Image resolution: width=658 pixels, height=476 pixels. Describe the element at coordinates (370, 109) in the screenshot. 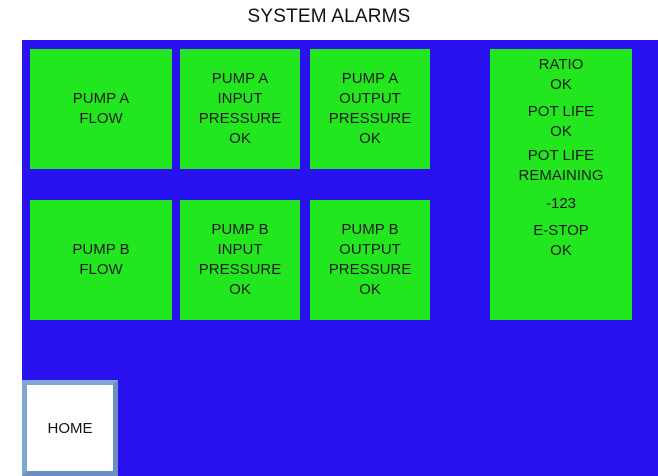

I see `pump-a-output-pressure-tile: PUMP A OUTPUT PRESSURE OK` at that location.